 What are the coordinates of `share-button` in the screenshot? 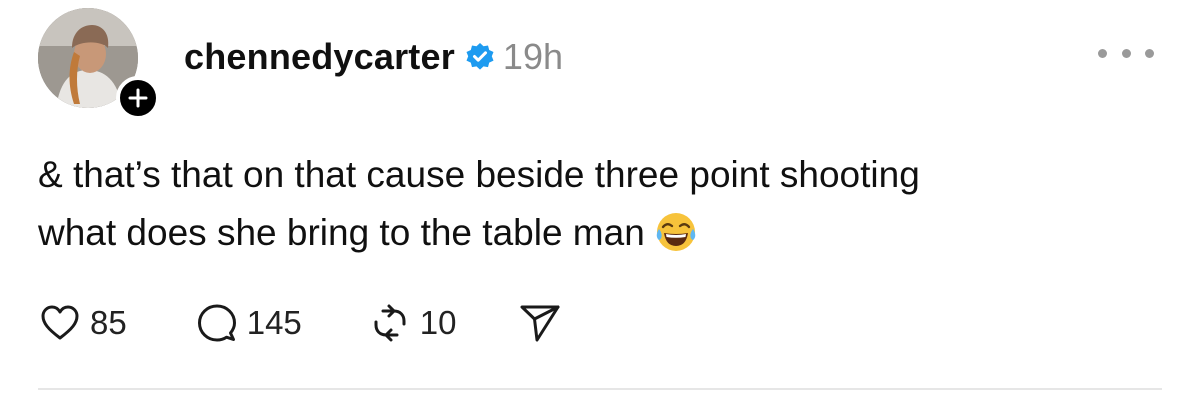 It's located at (540, 323).